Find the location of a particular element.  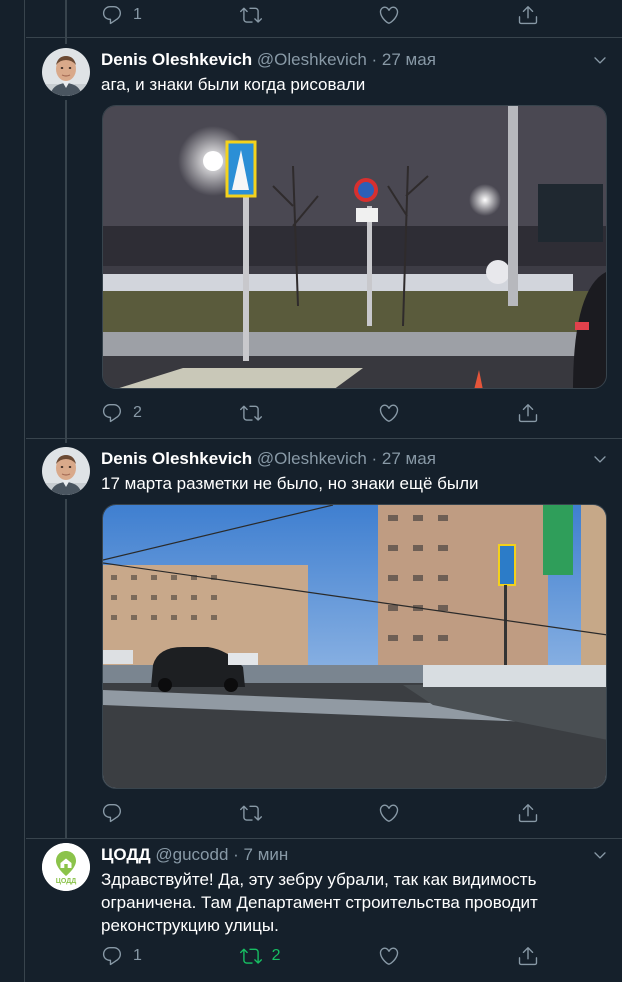

reply-count: 2 is located at coordinates (137, 412).